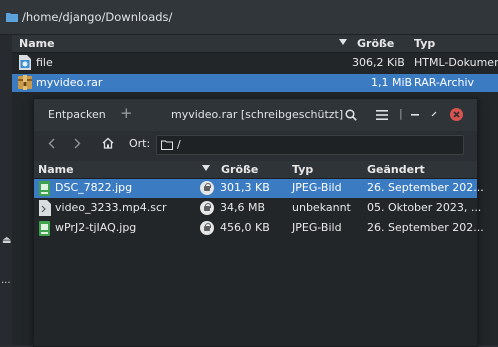 The width and height of the screenshot is (498, 347). What do you see at coordinates (140, 143) in the screenshot?
I see `location-label: Ort:` at bounding box center [140, 143].